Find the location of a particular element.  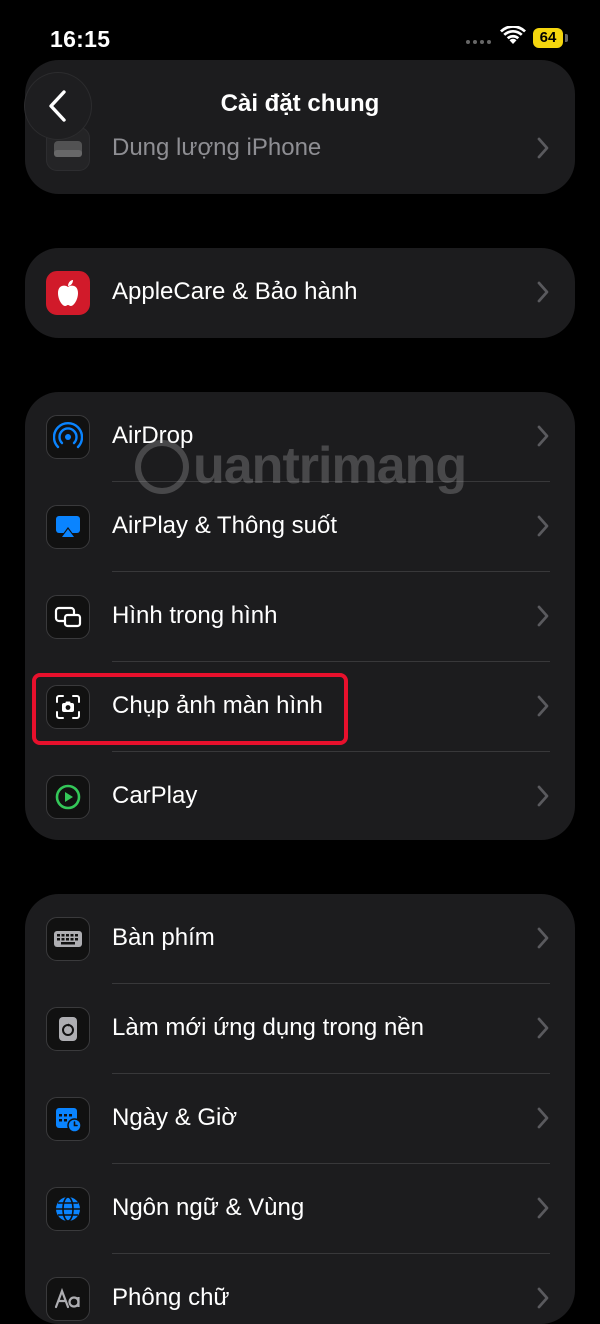

row-background-refresh: Làm mới ứng dụng trong nền is located at coordinates (300, 1029).